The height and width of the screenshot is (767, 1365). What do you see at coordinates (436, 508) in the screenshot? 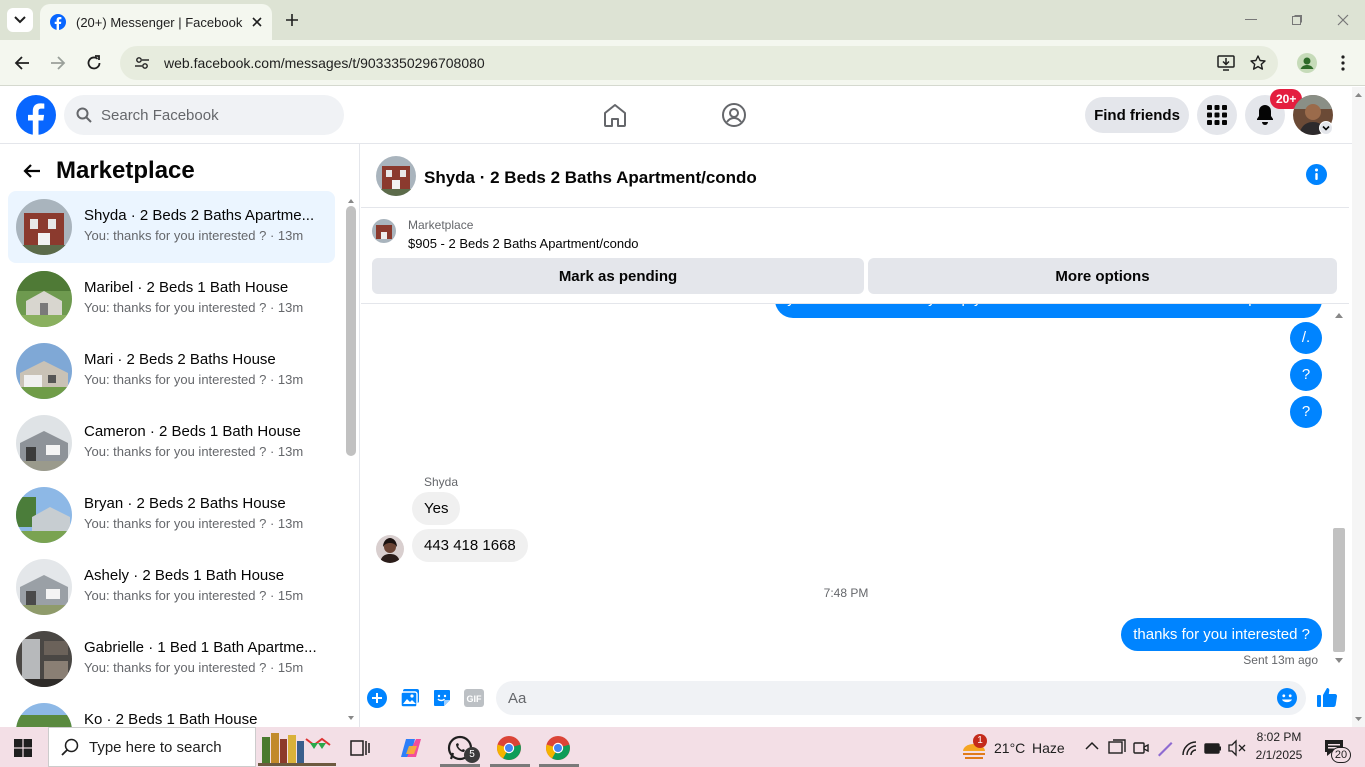
I see `incoming-message: Yes` at bounding box center [436, 508].